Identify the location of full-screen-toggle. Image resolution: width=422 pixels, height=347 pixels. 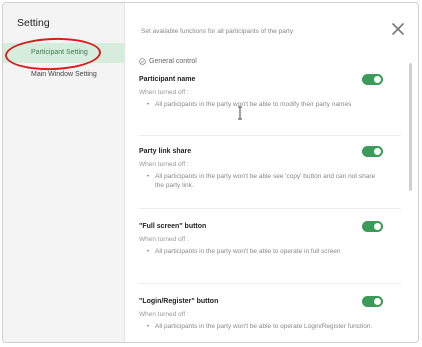
(372, 226).